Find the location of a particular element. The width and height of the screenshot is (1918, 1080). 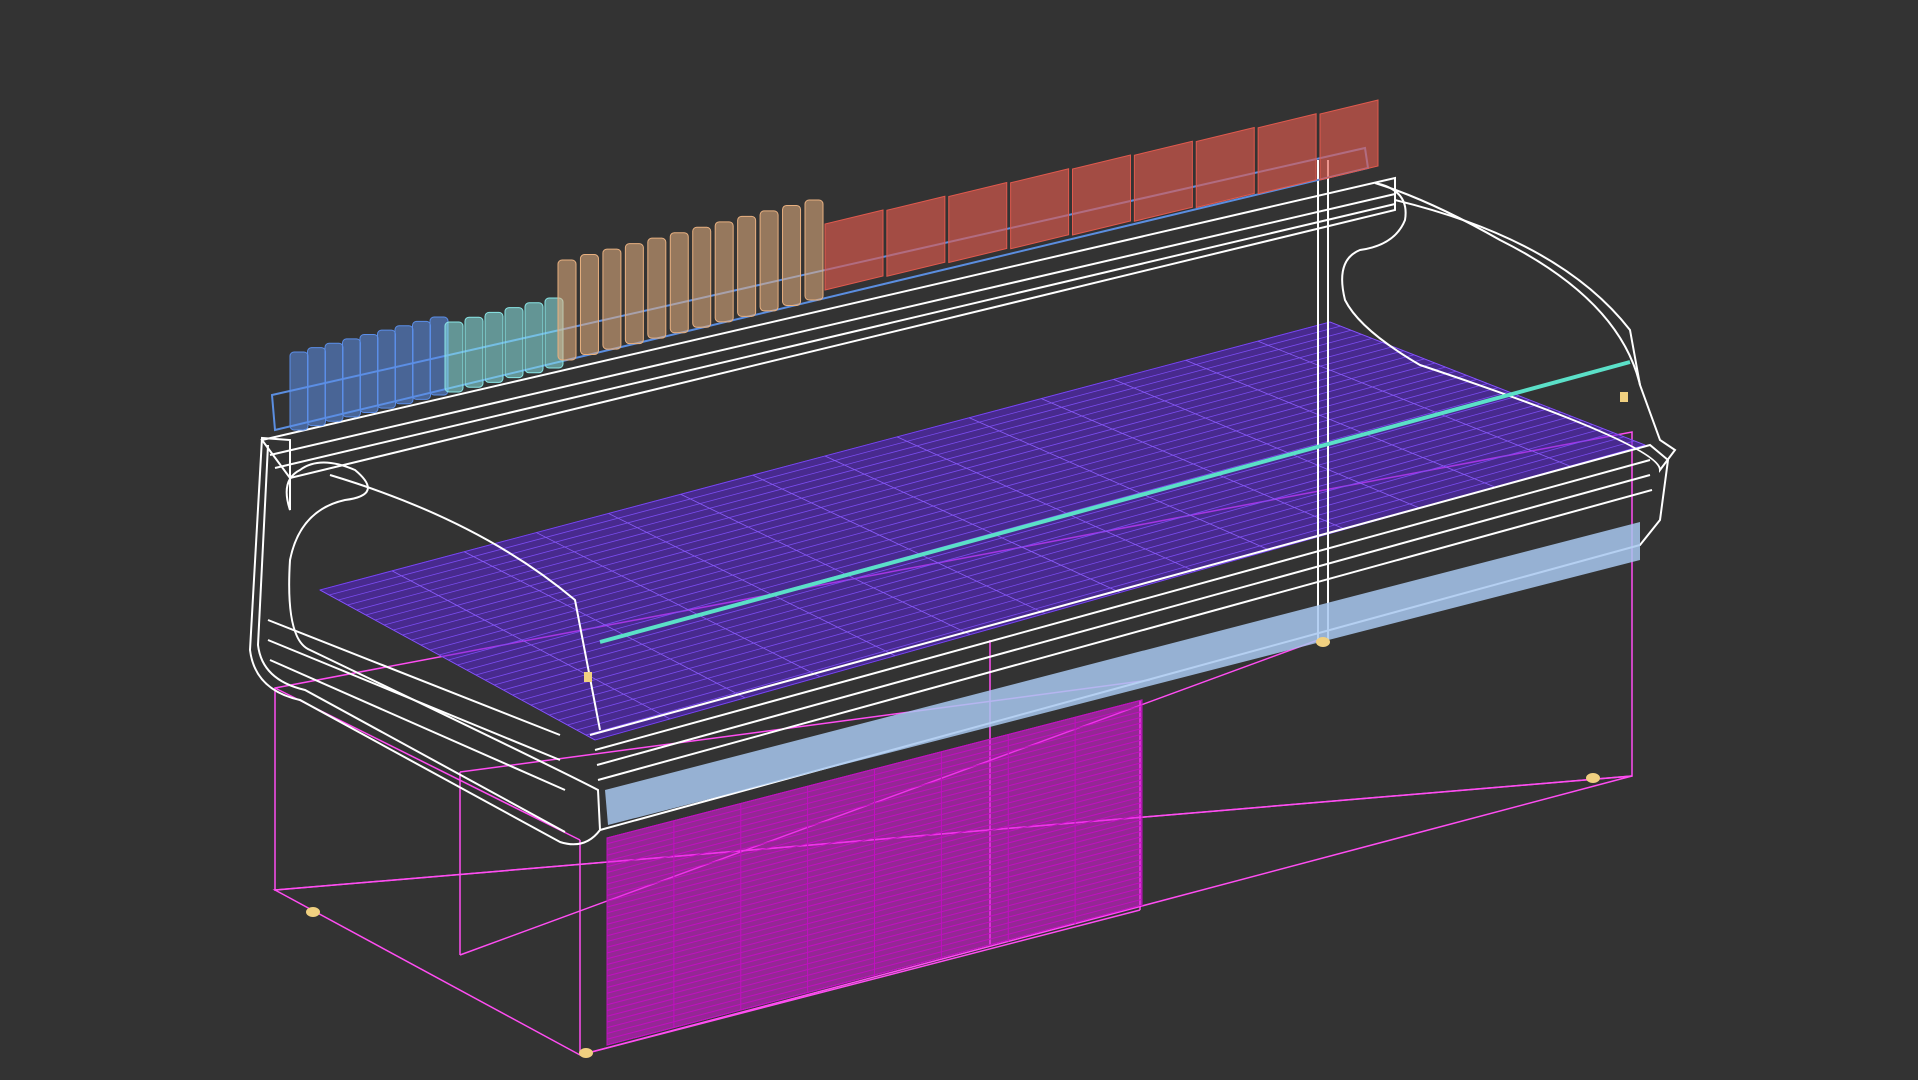

latch-left is located at coordinates (588, 677).